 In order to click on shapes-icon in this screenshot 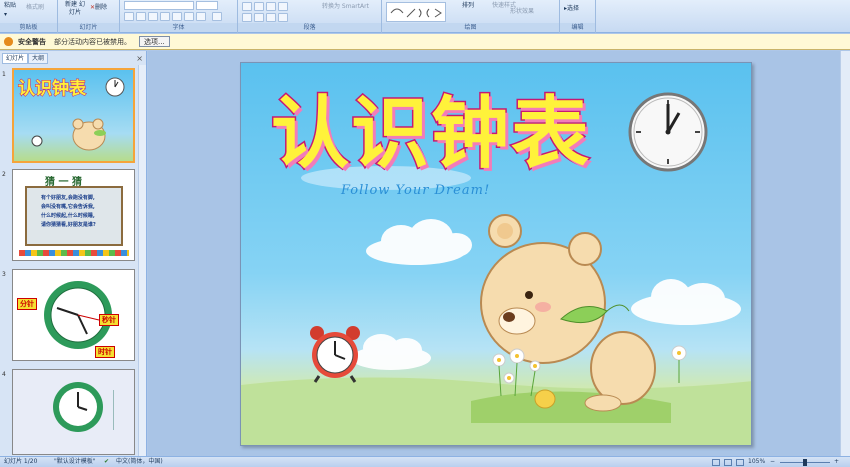, I will do `click(416, 13)`.